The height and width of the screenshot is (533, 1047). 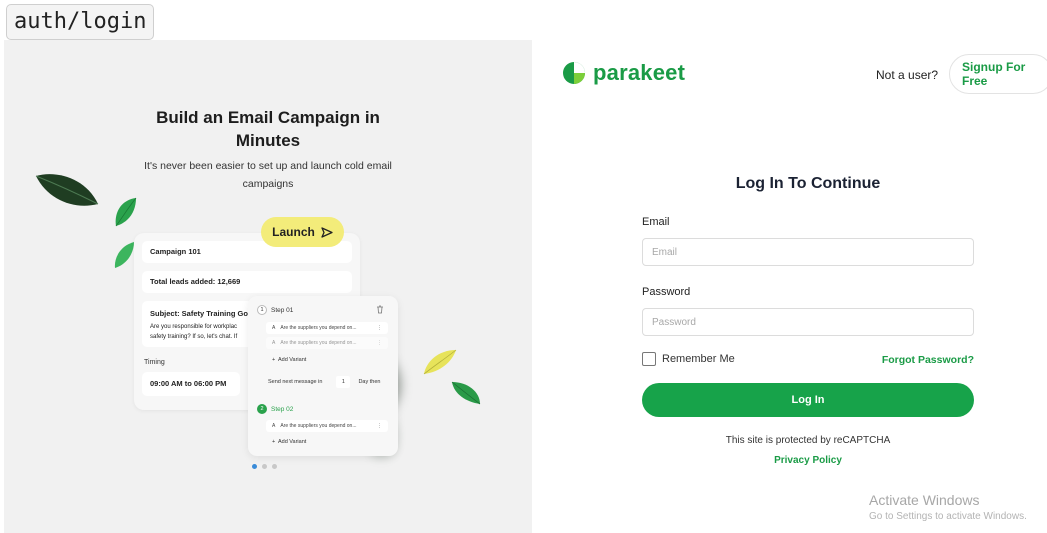 What do you see at coordinates (343, 382) in the screenshot?
I see `days-input: 1` at bounding box center [343, 382].